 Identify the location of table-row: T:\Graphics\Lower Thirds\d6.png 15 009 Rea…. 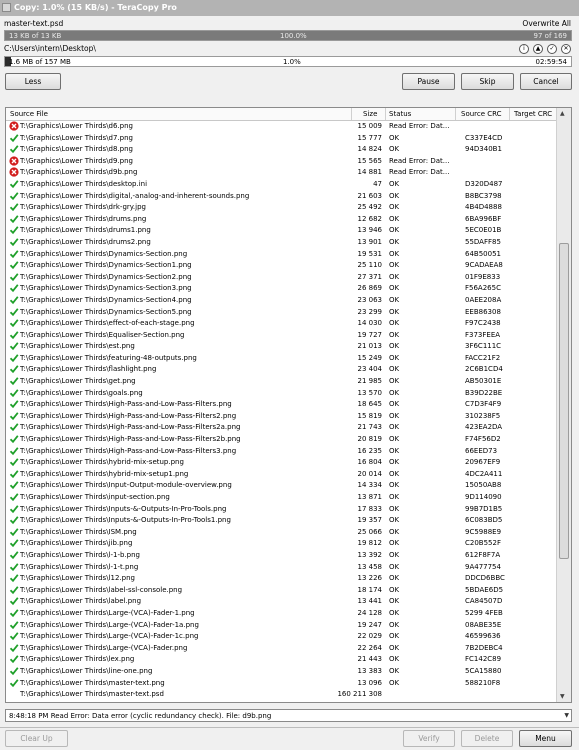
(282, 127).